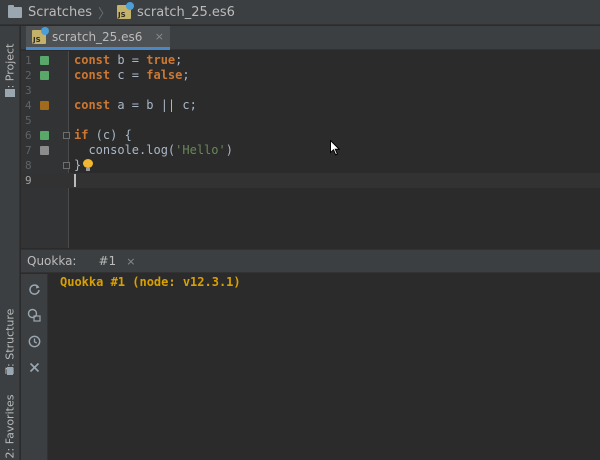 The height and width of the screenshot is (460, 600). What do you see at coordinates (310, 105) in the screenshot?
I see `code-line: 4 const a = b || c;` at bounding box center [310, 105].